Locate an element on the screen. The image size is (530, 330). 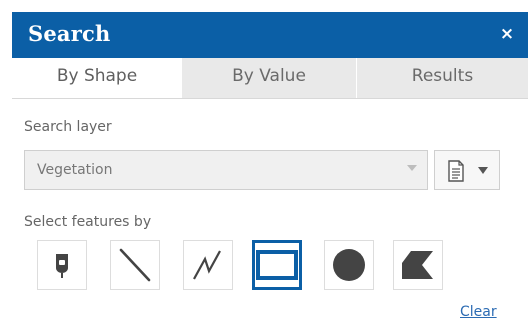
tab-by-value: By Value is located at coordinates (269, 78).